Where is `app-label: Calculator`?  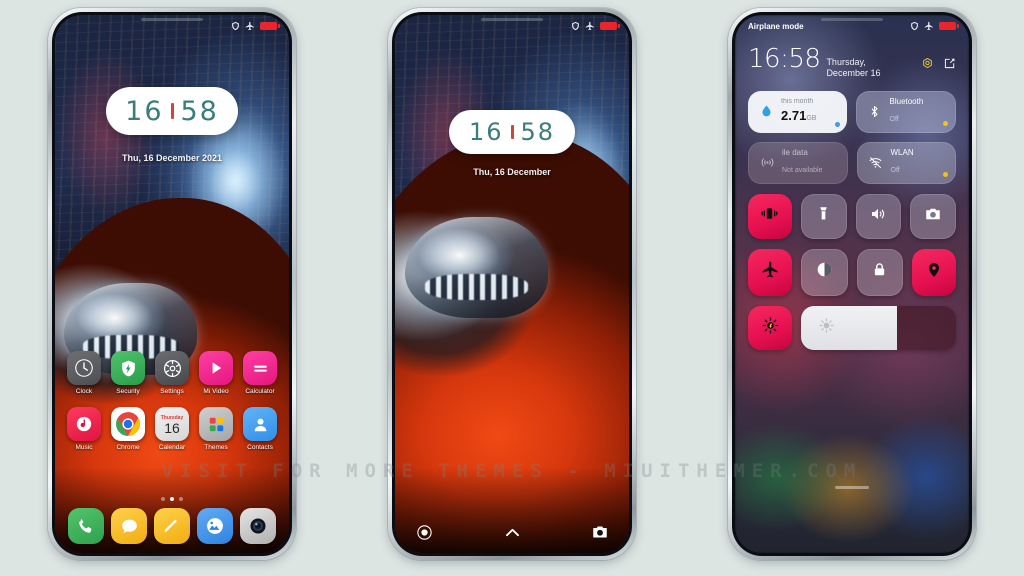
app-label: Calculator is located at coordinates (260, 391).